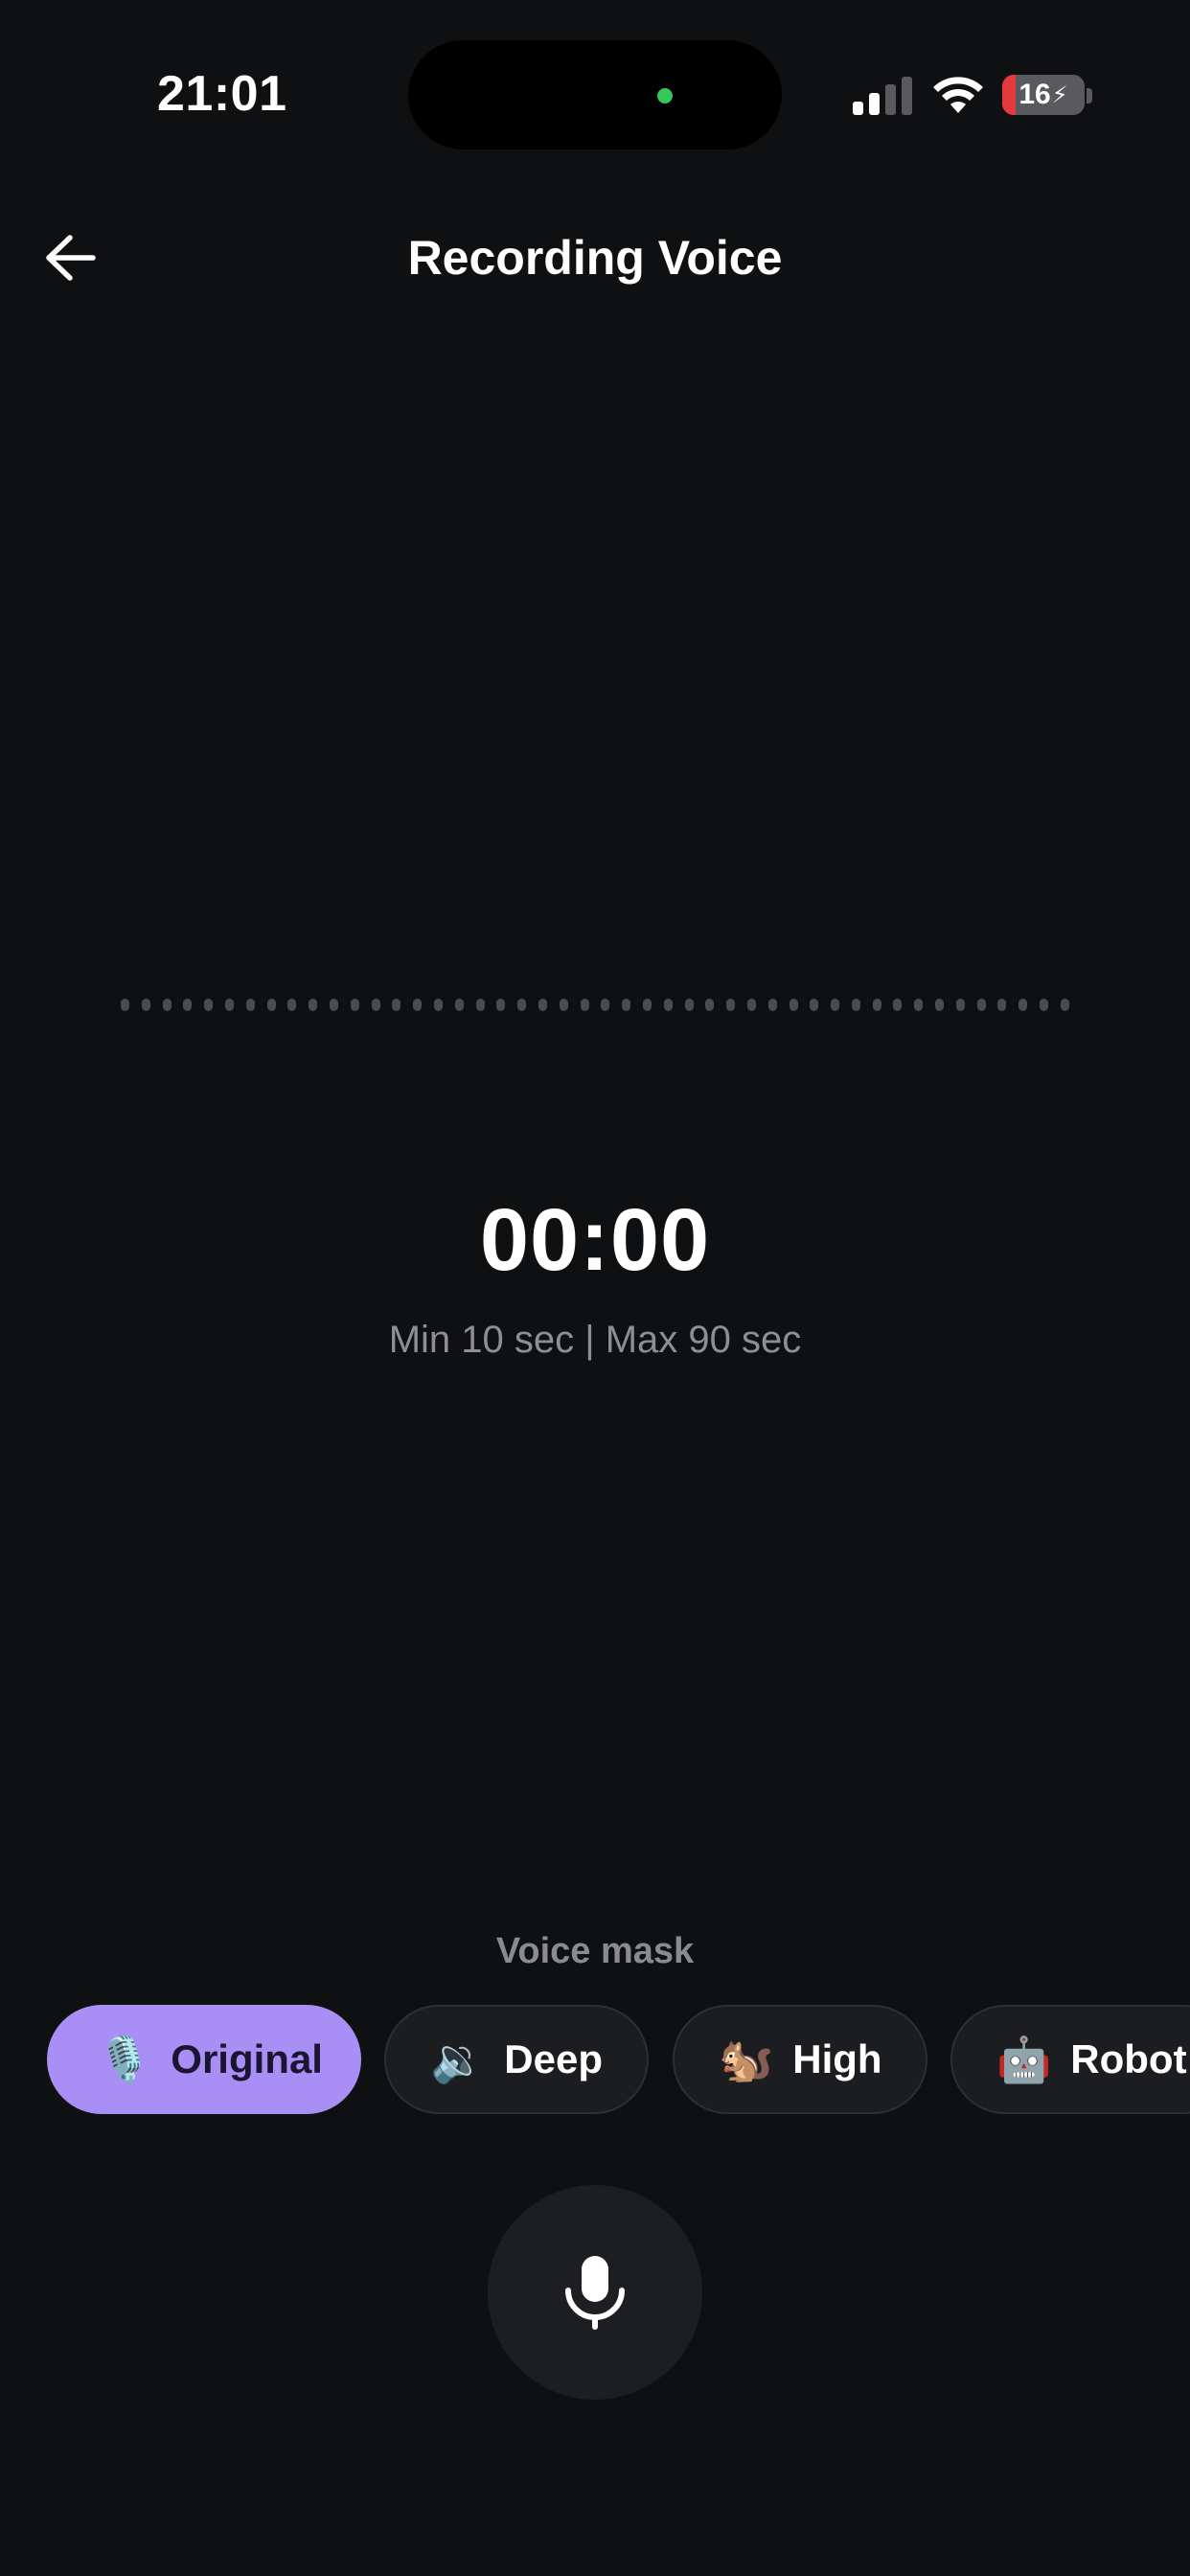 Image resolution: width=1190 pixels, height=2576 pixels. I want to click on audio-waveform, so click(595, 1004).